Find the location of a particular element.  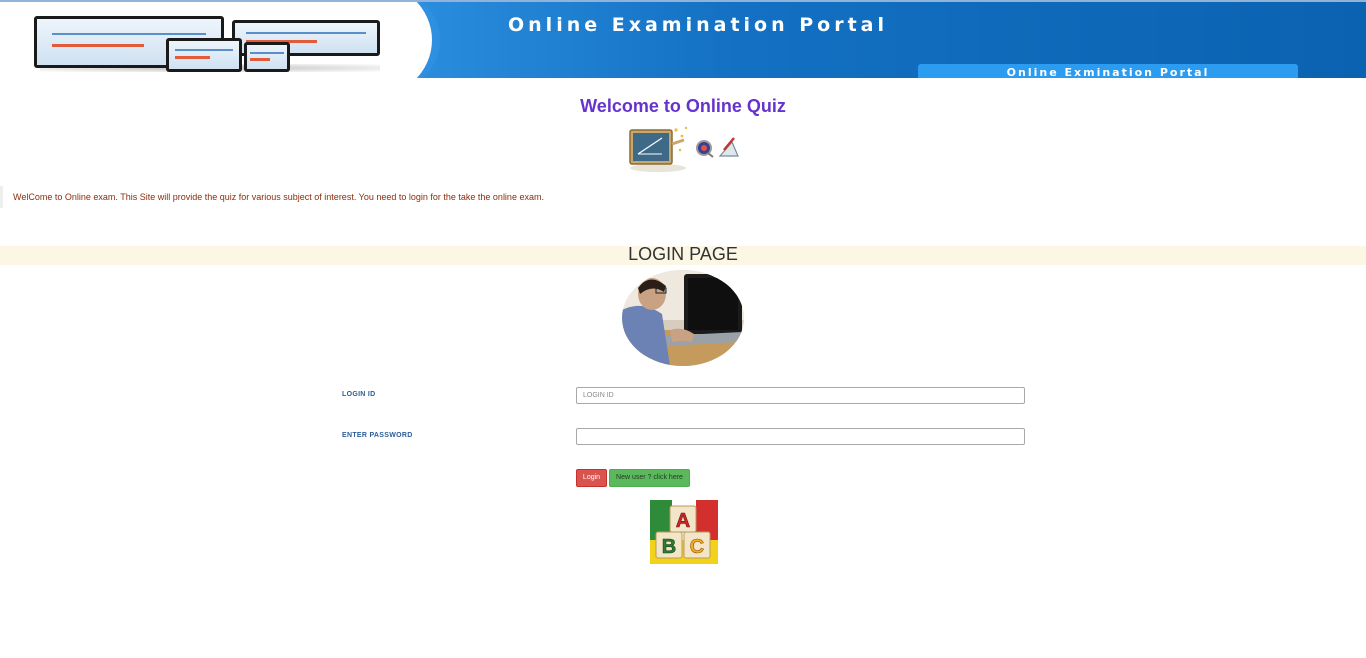

user-laptop-photo is located at coordinates (683, 318).